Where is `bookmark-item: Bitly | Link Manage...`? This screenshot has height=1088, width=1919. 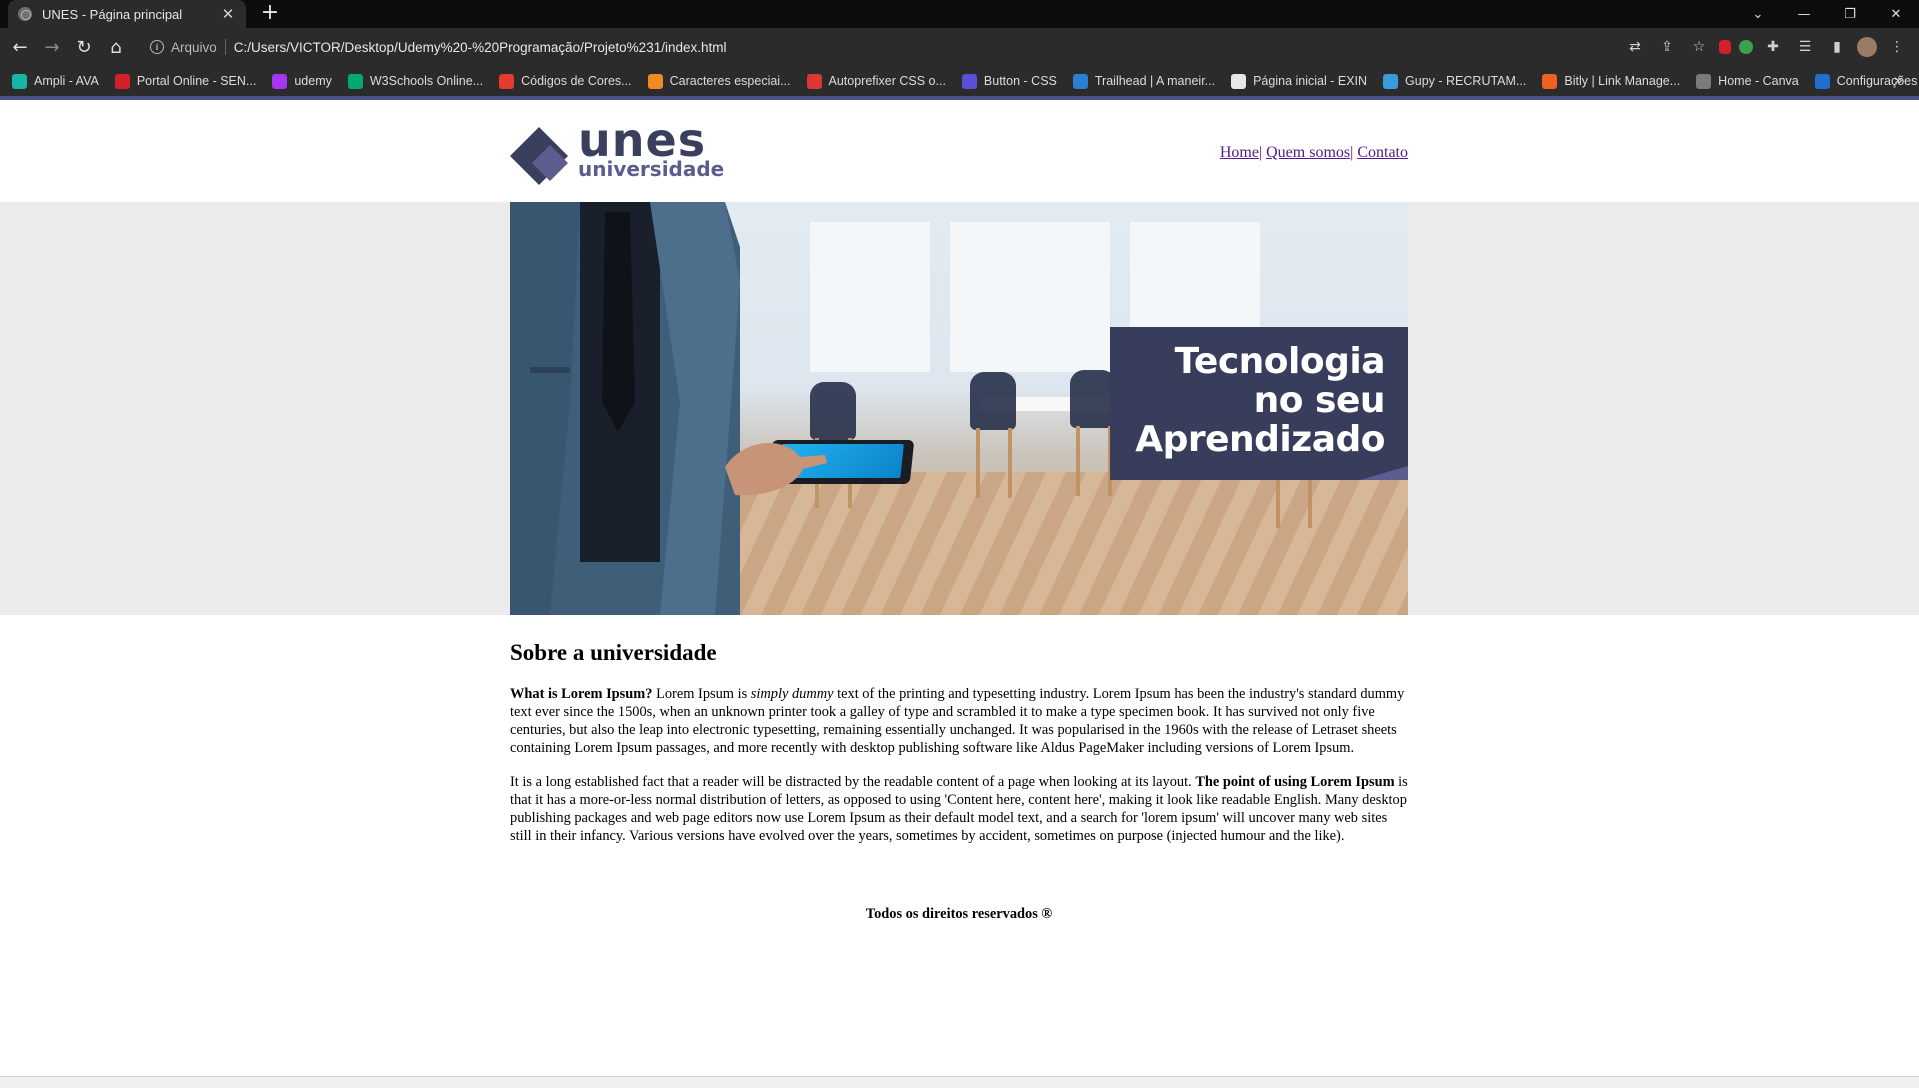
bookmark-item: Bitly | Link Manage... is located at coordinates (1611, 81).